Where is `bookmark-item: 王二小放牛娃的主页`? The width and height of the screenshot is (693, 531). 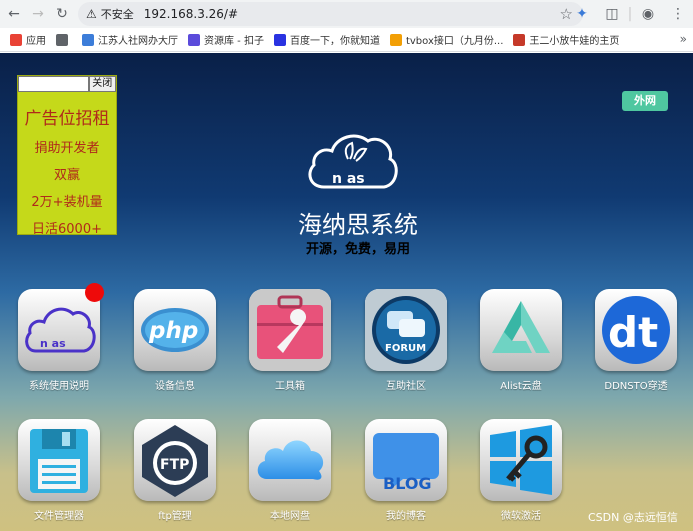 bookmark-item: 王二小放牛娃的主页 is located at coordinates (566, 39).